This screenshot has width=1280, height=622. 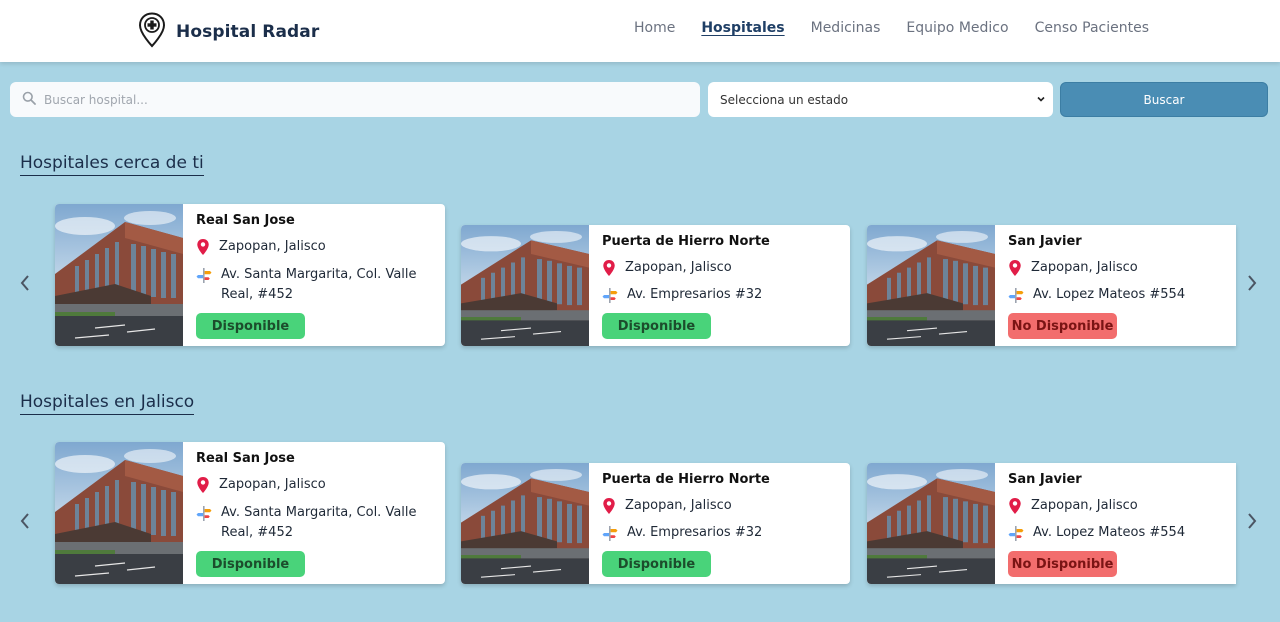 I want to click on nav-hospitales: Hospitales, so click(x=742, y=28).